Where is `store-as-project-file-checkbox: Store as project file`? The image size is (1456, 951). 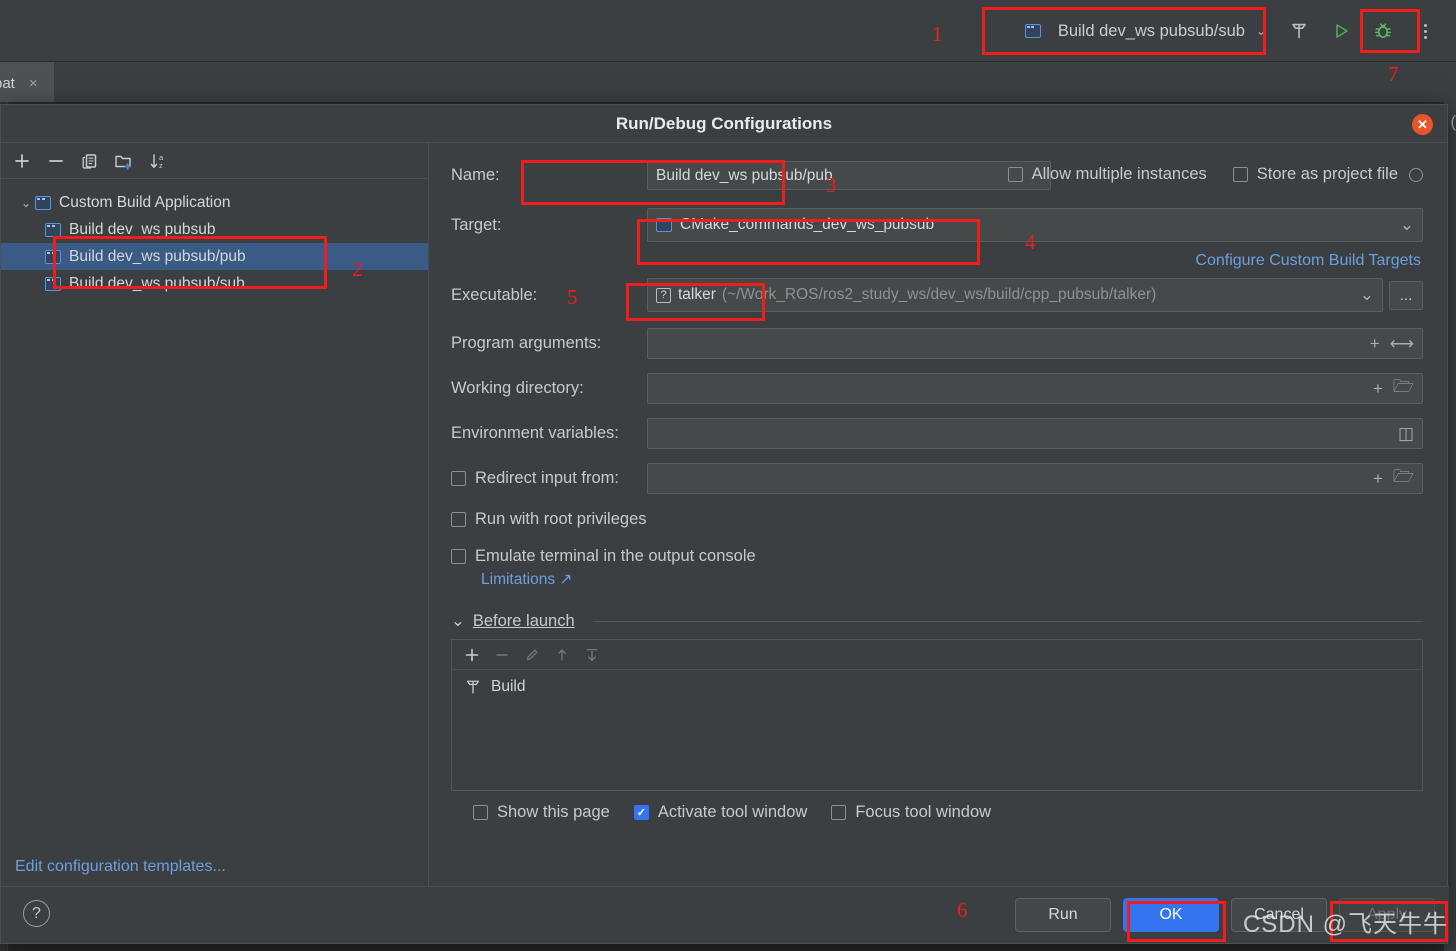
store-as-project-file-checkbox: Store as project file is located at coordinates (1327, 174).